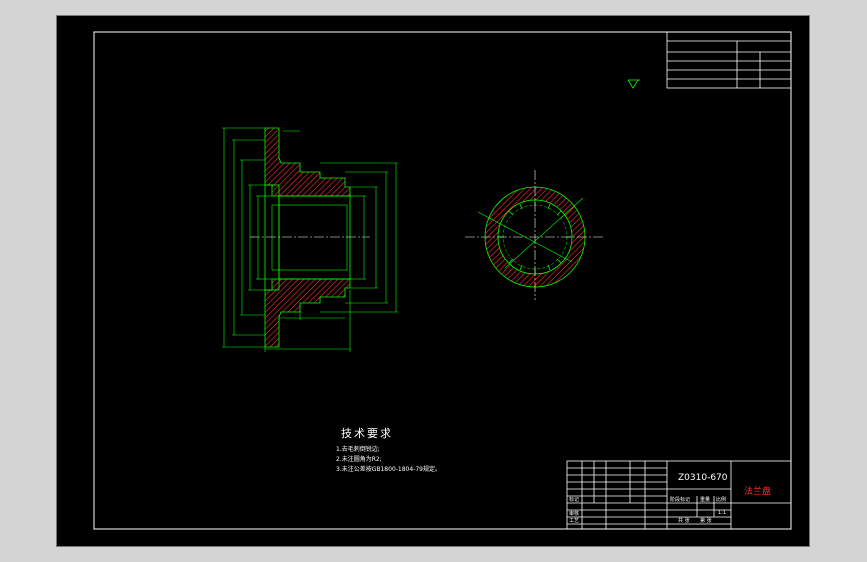 This screenshot has width=867, height=562. What do you see at coordinates (721, 500) in the screenshot?
I see `label-scale: 比例` at bounding box center [721, 500].